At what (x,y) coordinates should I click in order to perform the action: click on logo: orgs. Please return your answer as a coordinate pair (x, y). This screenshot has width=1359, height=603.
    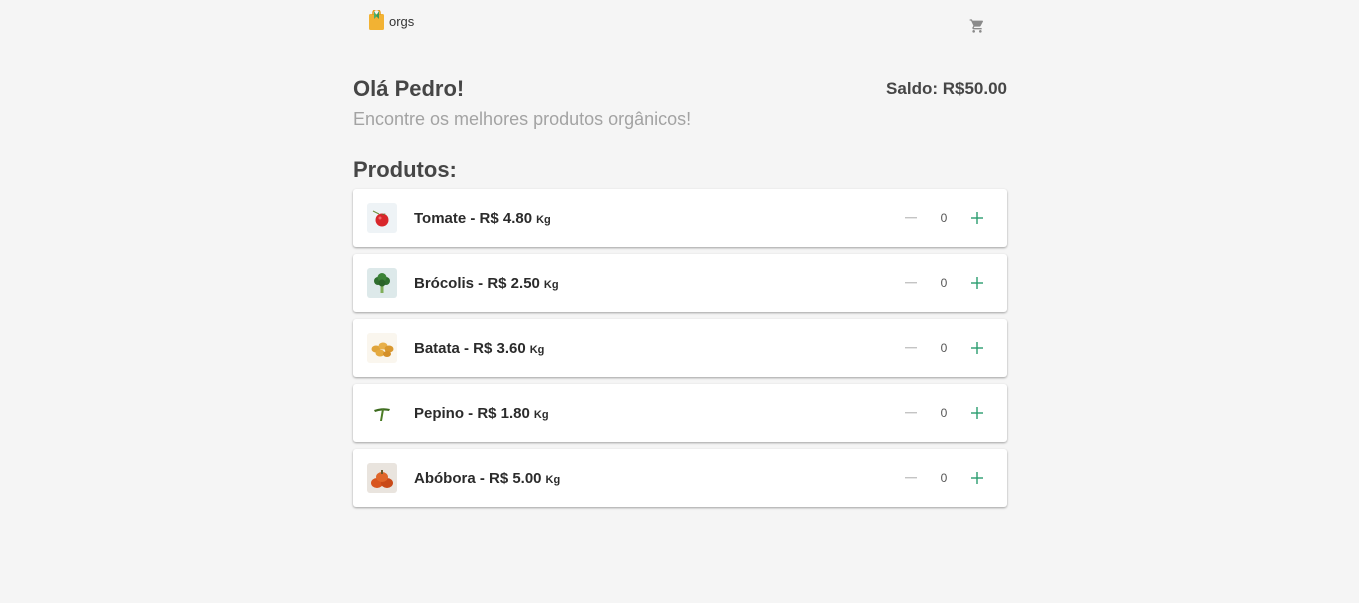
    Looking at the image, I should click on (391, 19).